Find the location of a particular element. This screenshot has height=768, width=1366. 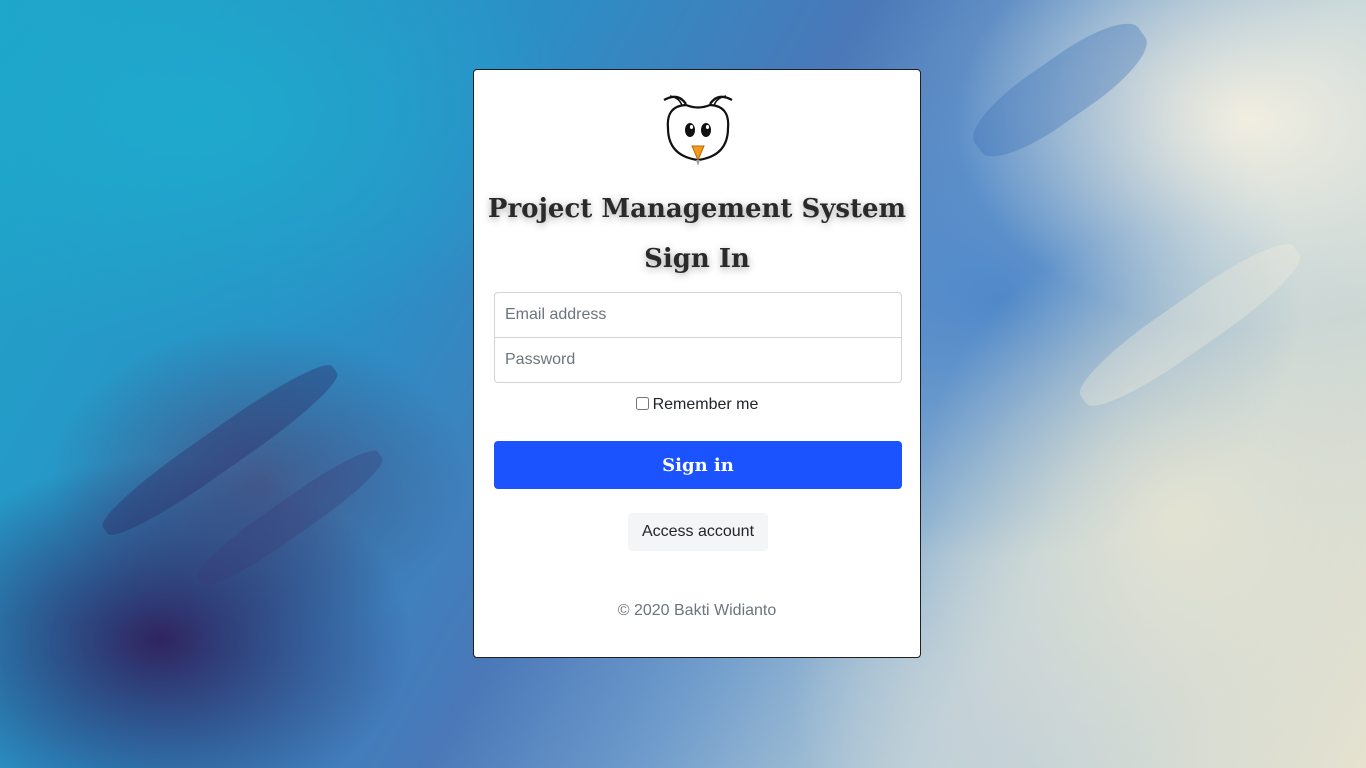

app-title: Project Management System is located at coordinates (697, 209).